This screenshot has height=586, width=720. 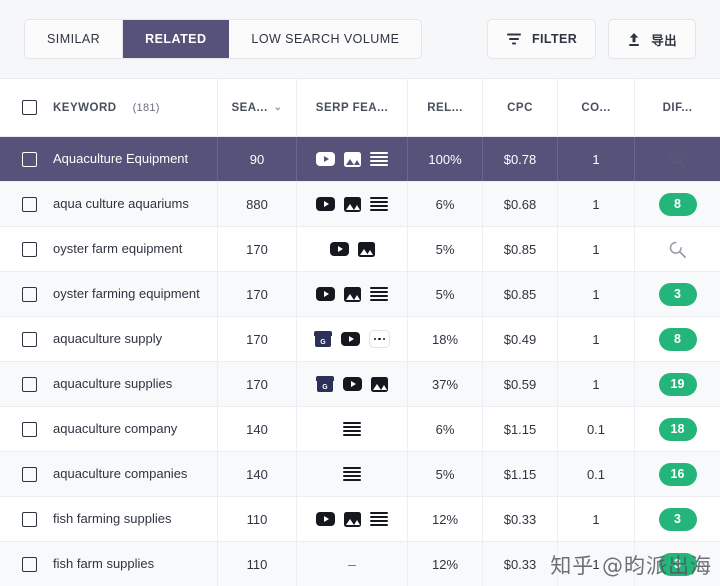 I want to click on keyword-text: aquaculture companies, so click(x=120, y=474).